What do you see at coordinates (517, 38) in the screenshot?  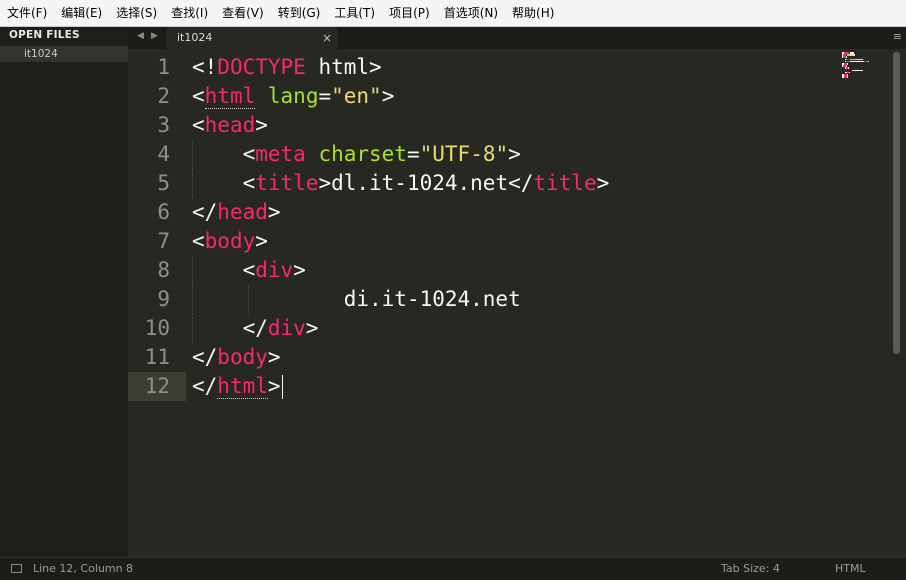 I see `tab-bar: ◀ ▶ it1024 × ≡` at bounding box center [517, 38].